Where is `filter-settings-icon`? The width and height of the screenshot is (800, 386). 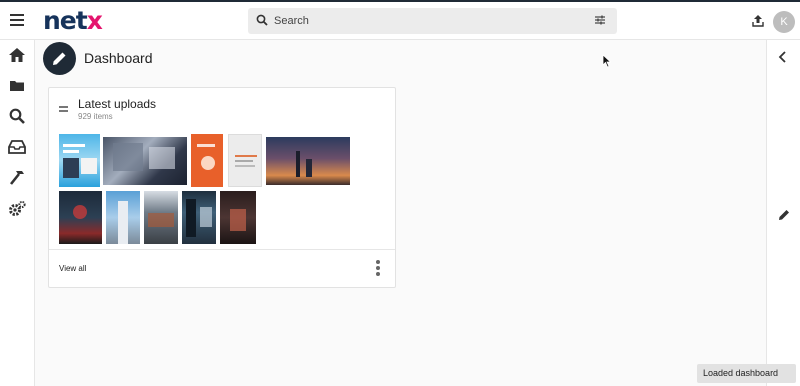 filter-settings-icon is located at coordinates (600, 20).